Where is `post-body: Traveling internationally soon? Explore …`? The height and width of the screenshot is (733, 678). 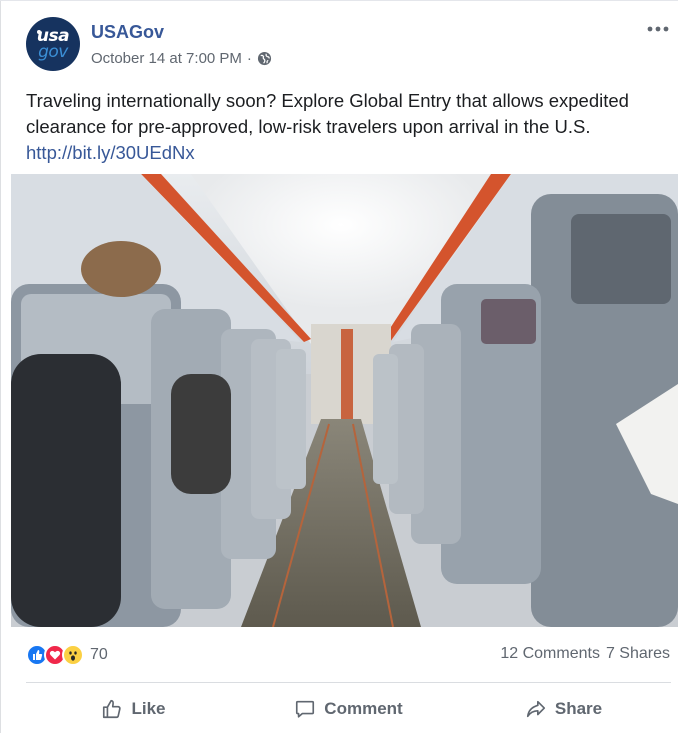 post-body: Traveling internationally soon? Explore … is located at coordinates (348, 127).